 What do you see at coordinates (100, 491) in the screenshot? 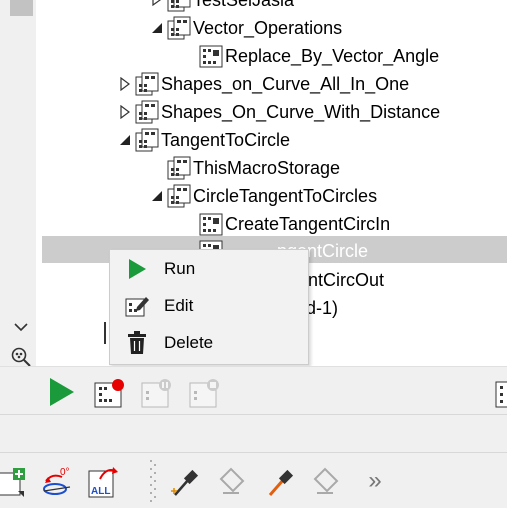
I see `all-label: ALL` at bounding box center [100, 491].